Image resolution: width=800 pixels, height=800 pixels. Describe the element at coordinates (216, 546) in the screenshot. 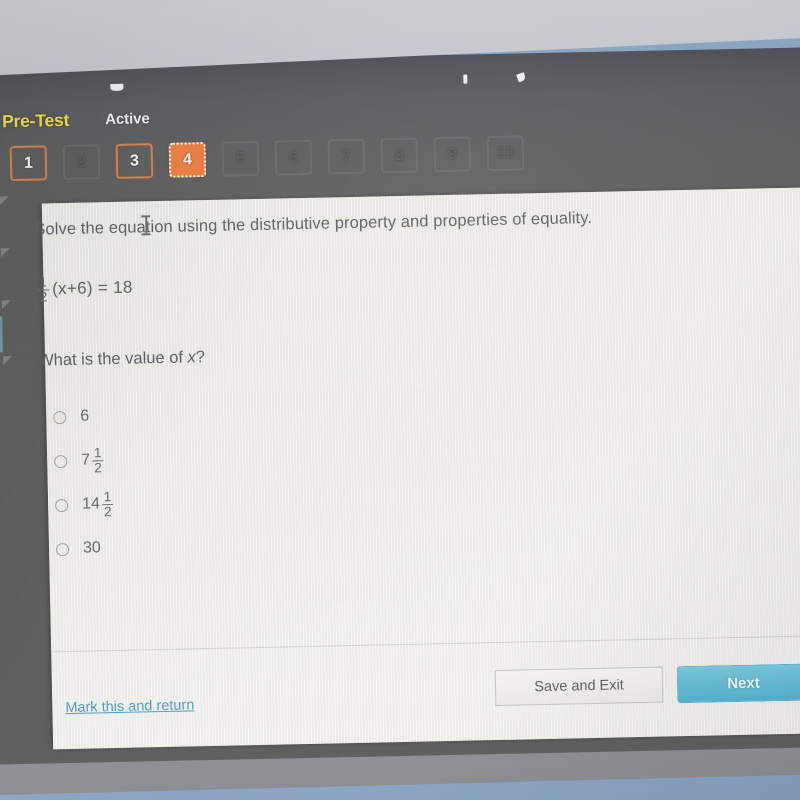

I see `answer-option-4: 30` at that location.